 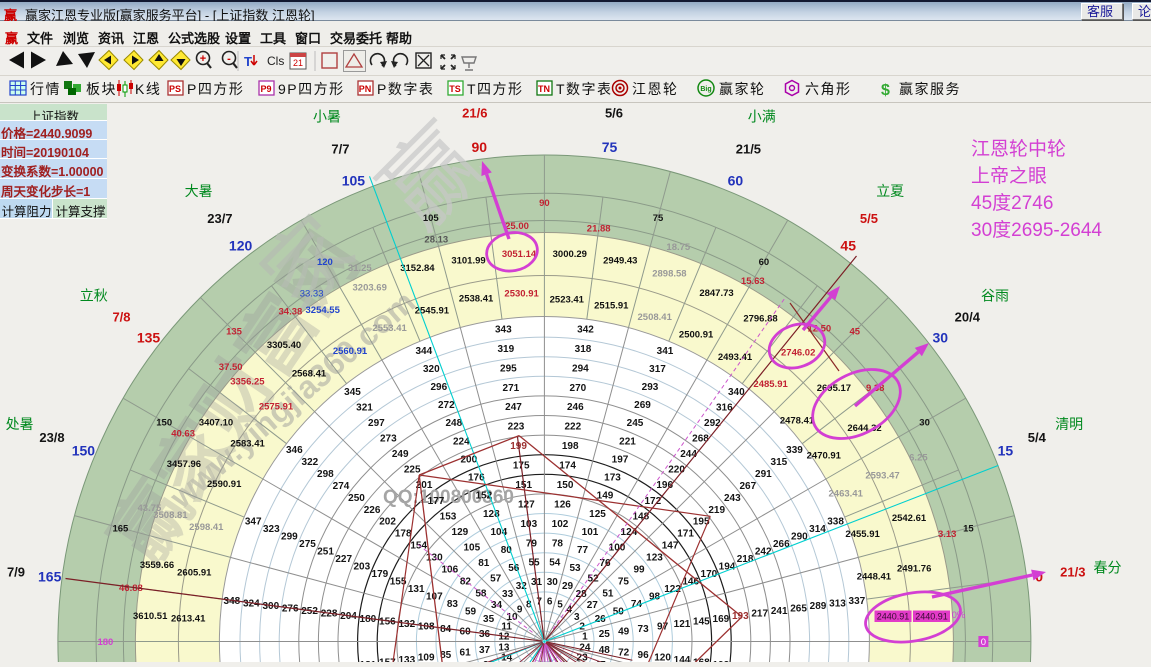 I want to click on svg-text: 105, so click(x=471, y=547).